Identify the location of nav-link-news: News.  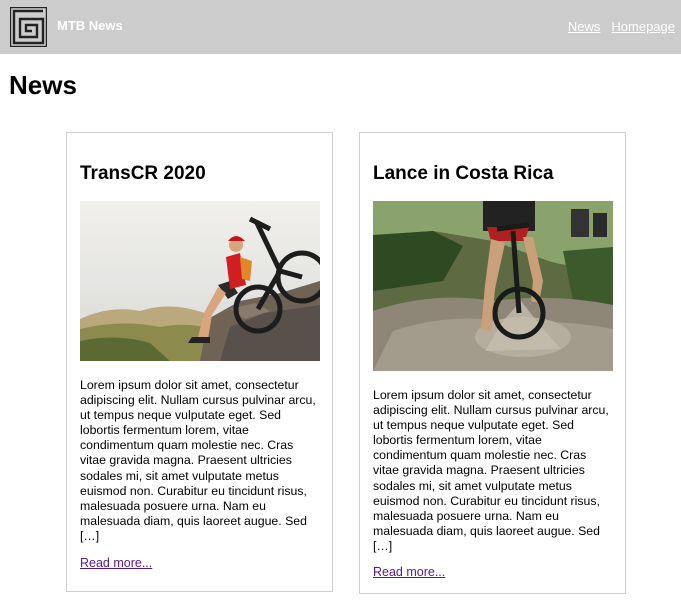
(584, 26).